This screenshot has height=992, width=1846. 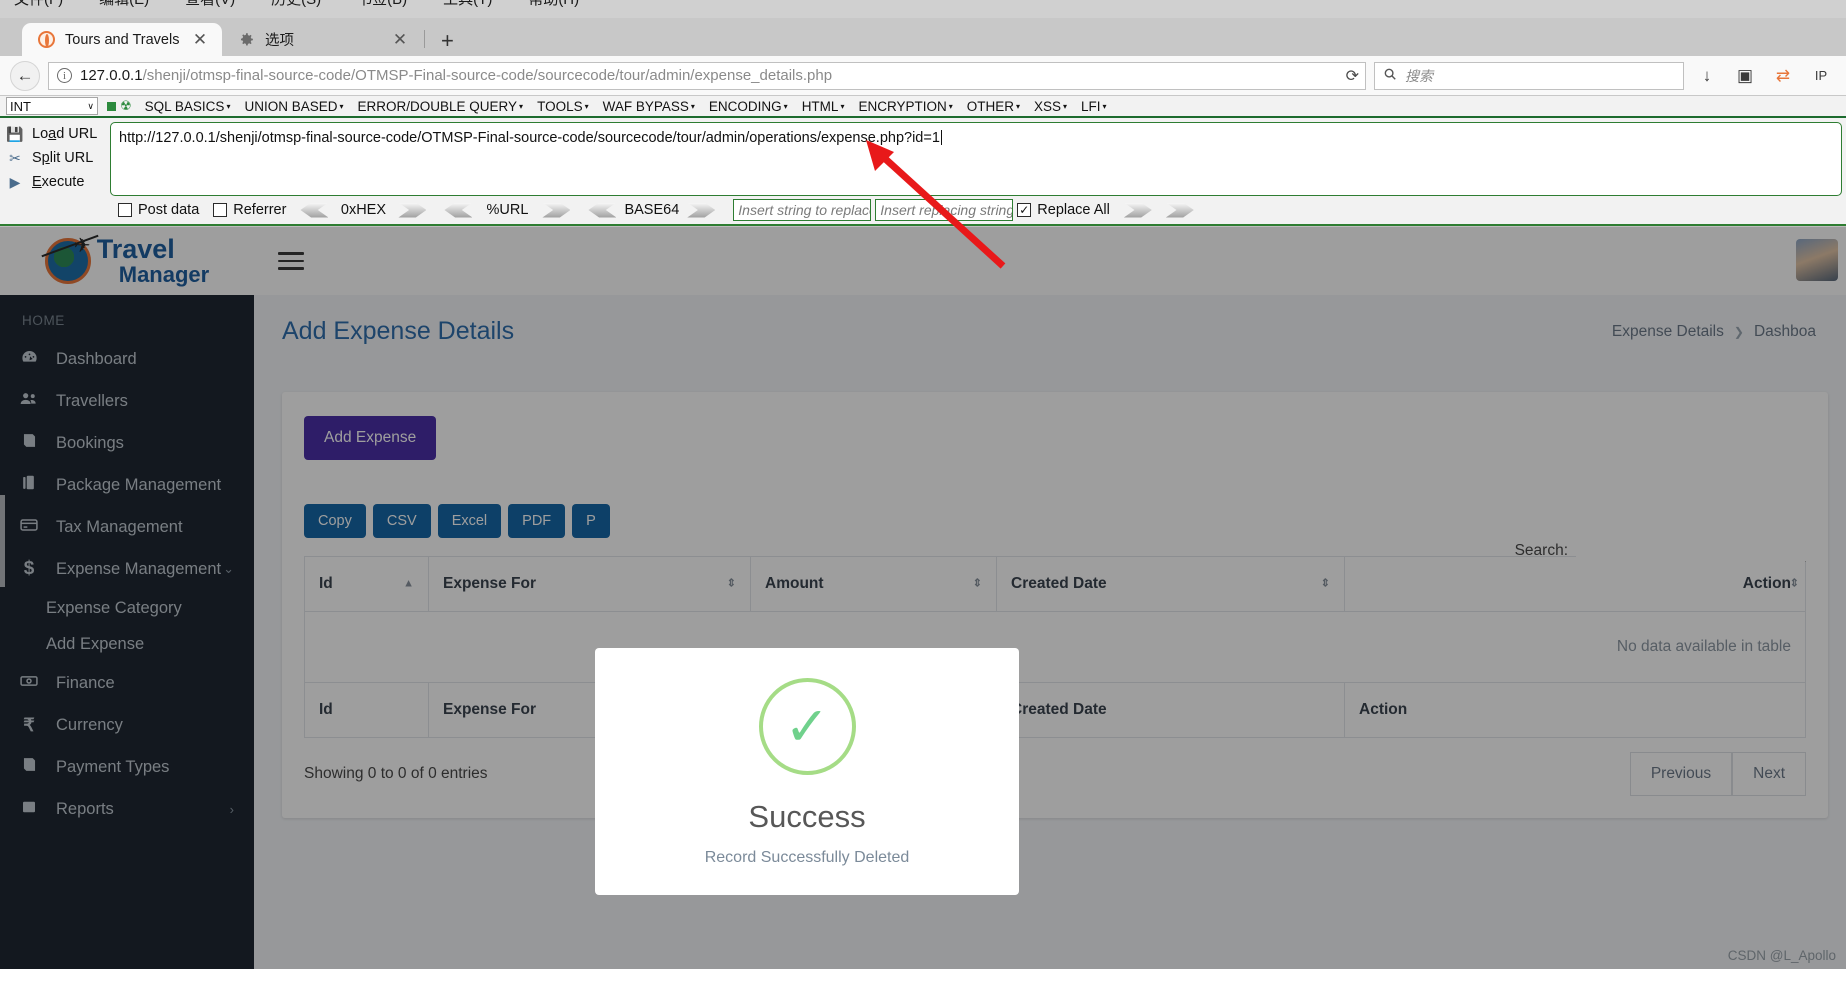 What do you see at coordinates (1821, 76) in the screenshot?
I see `extension-label: IP` at bounding box center [1821, 76].